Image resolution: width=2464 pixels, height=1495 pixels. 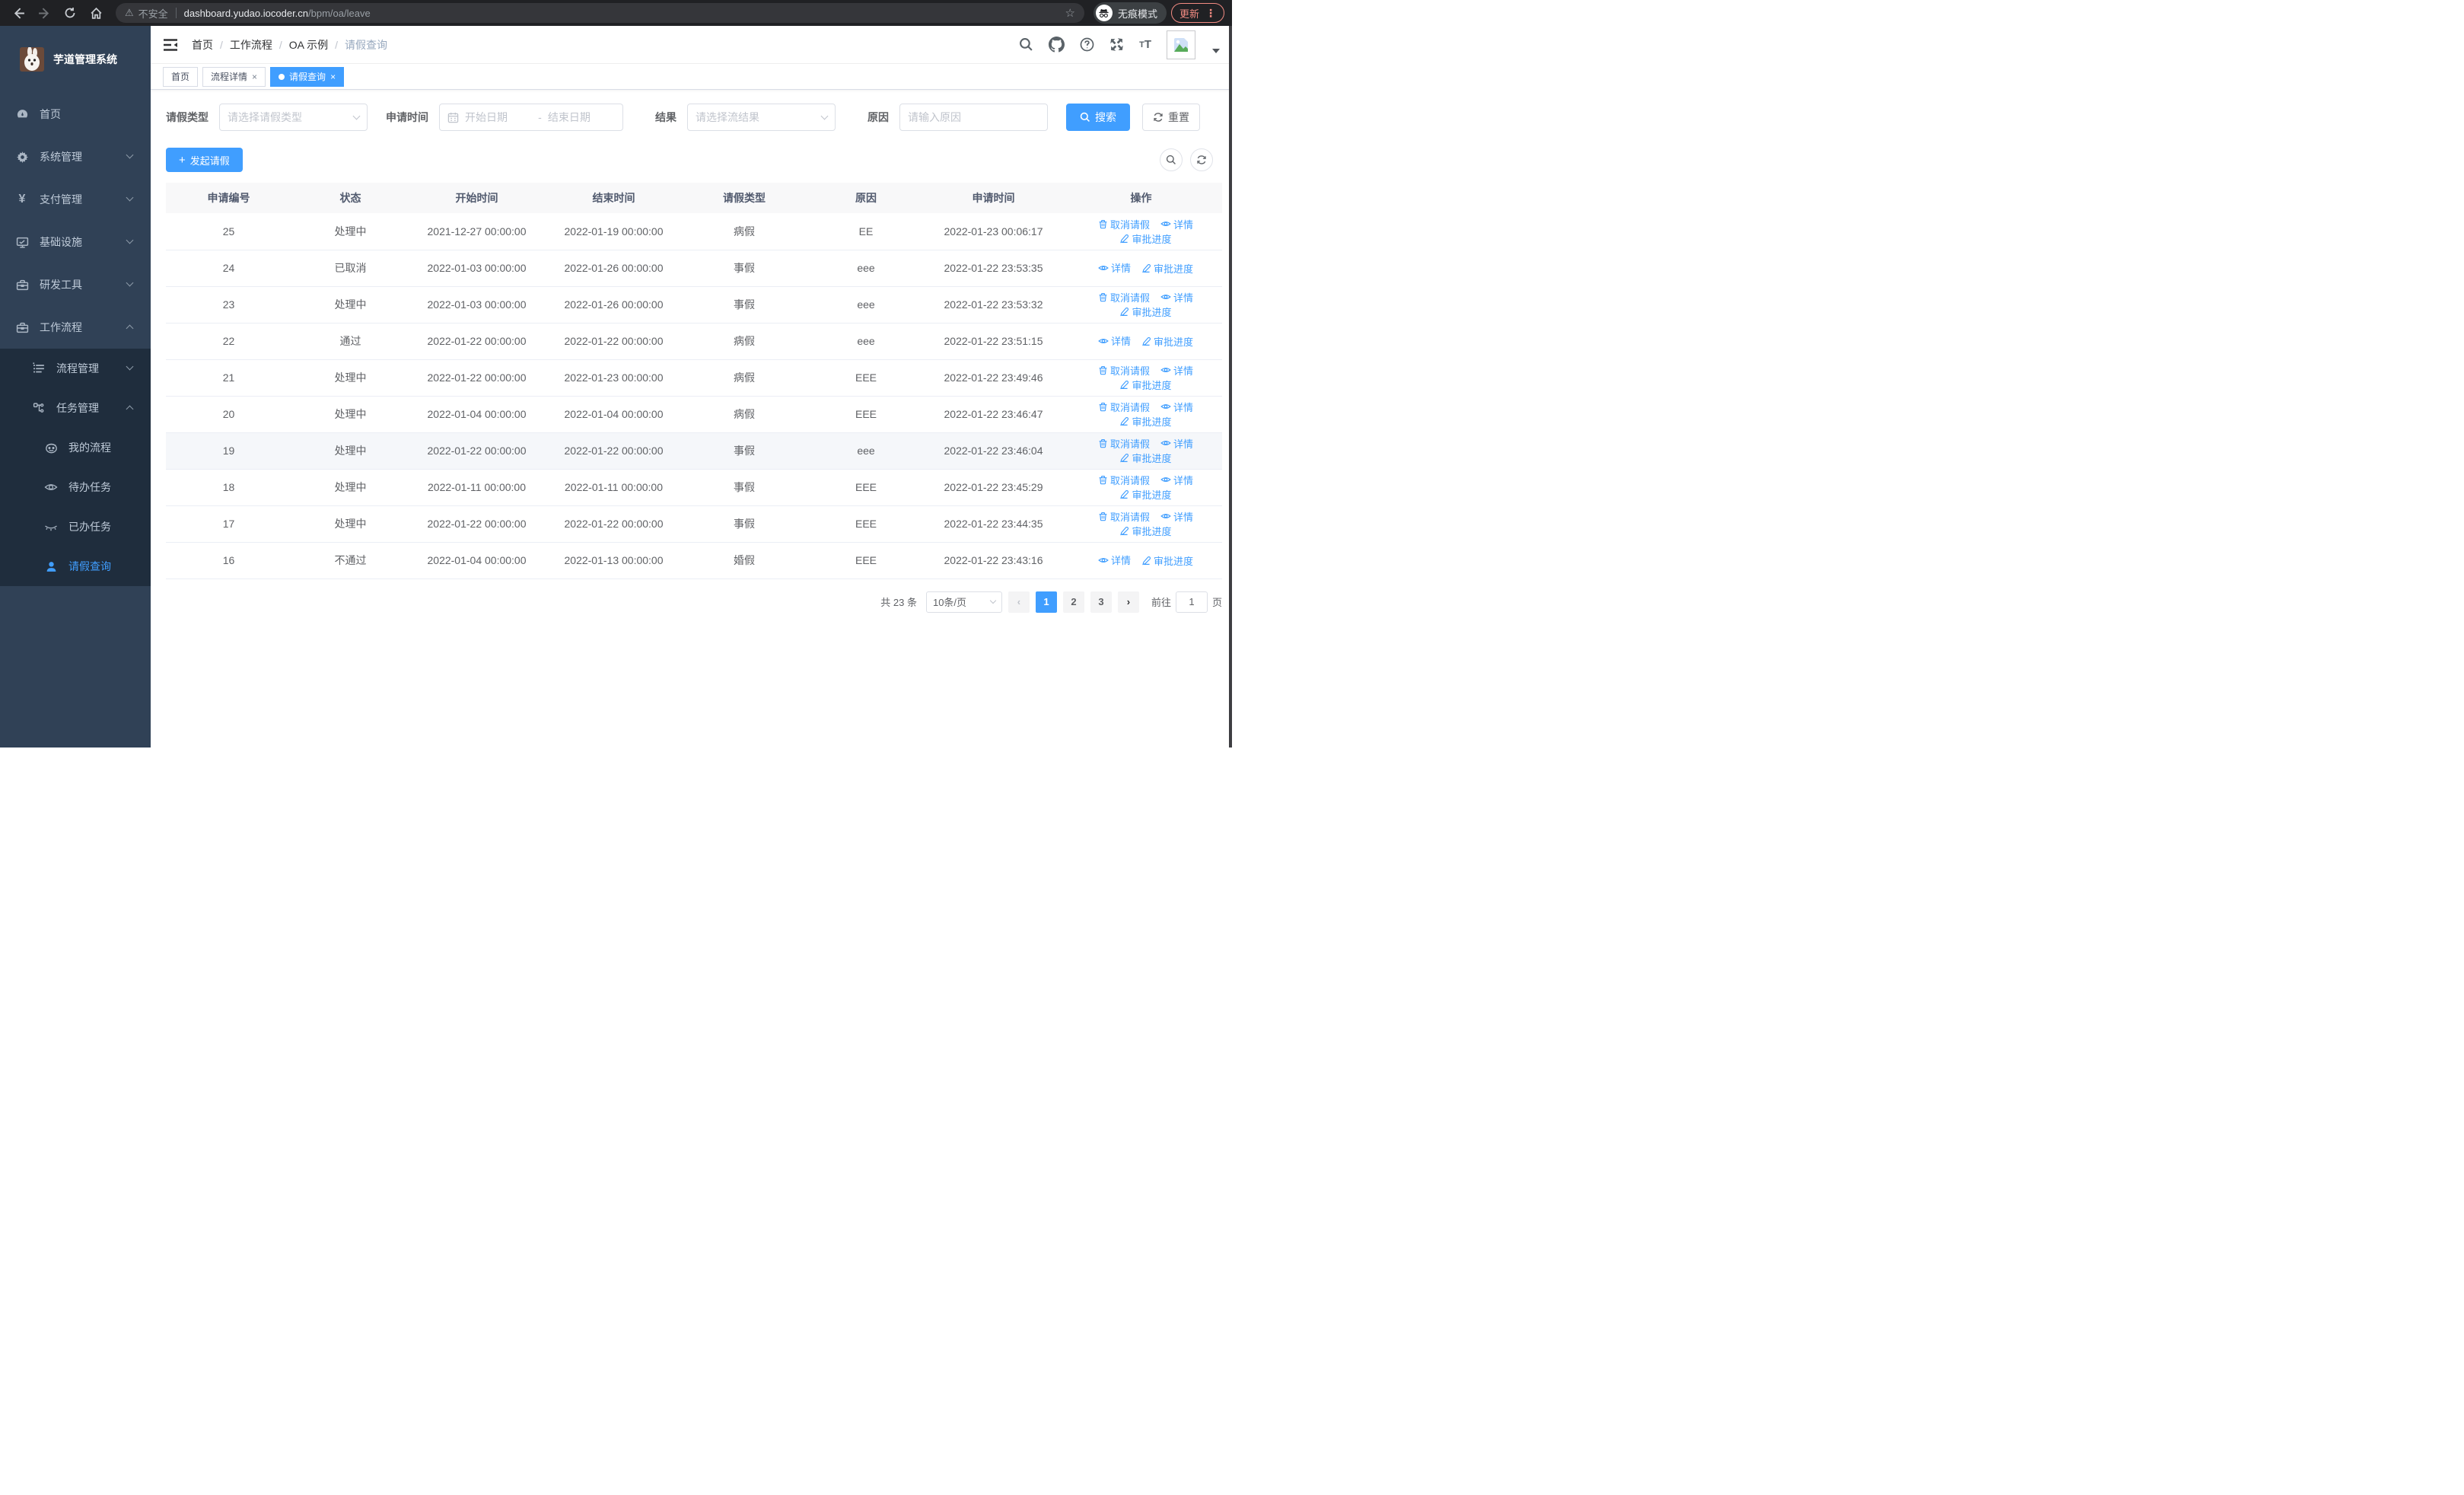 I want to click on breadcrumb-home: 首页, so click(x=202, y=45).